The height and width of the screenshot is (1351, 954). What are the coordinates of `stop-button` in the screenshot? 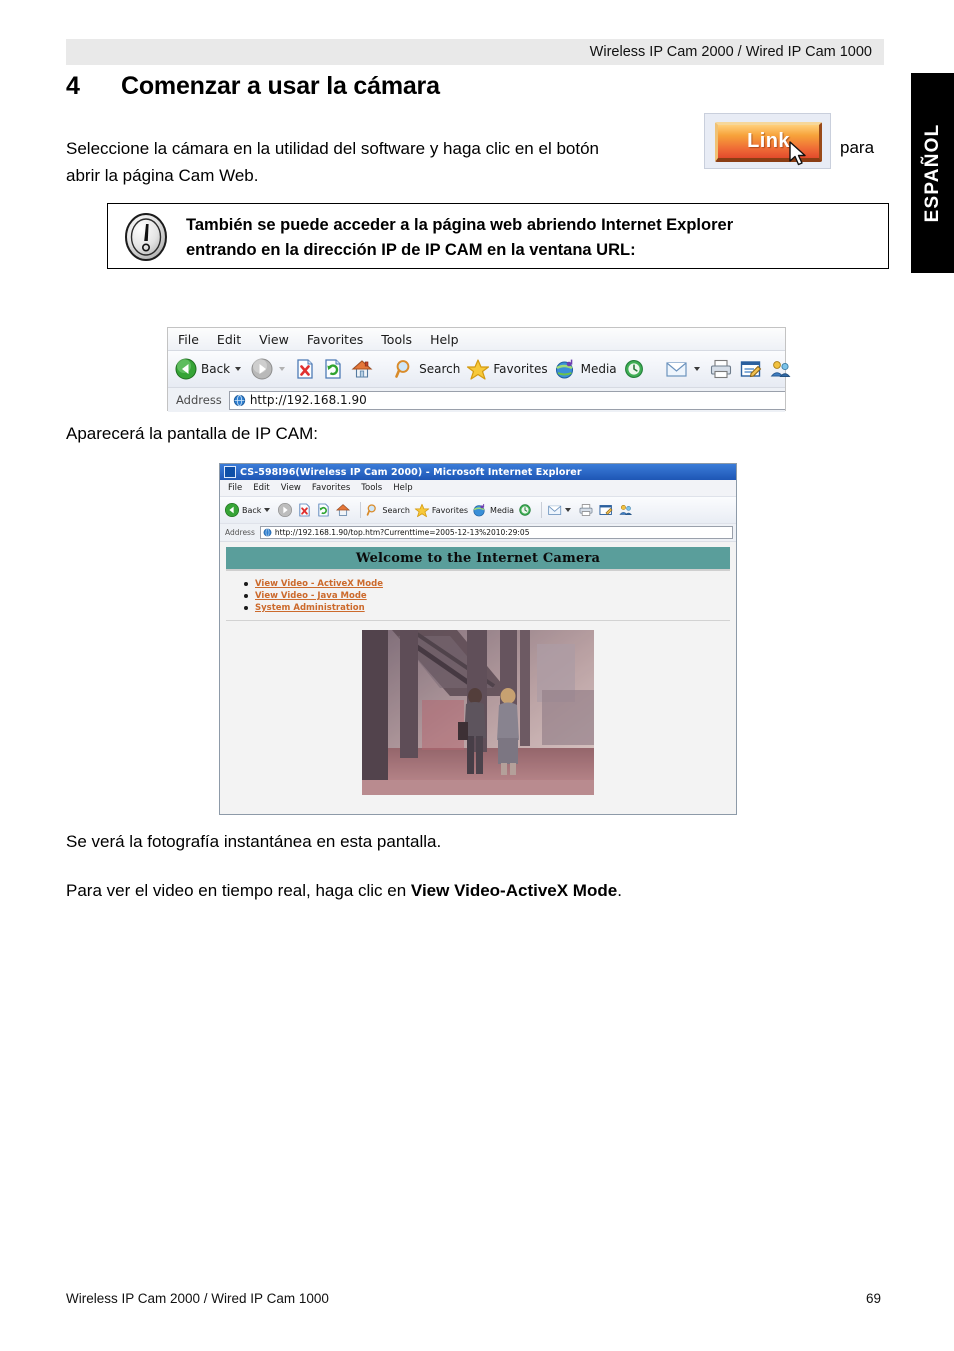 It's located at (305, 369).